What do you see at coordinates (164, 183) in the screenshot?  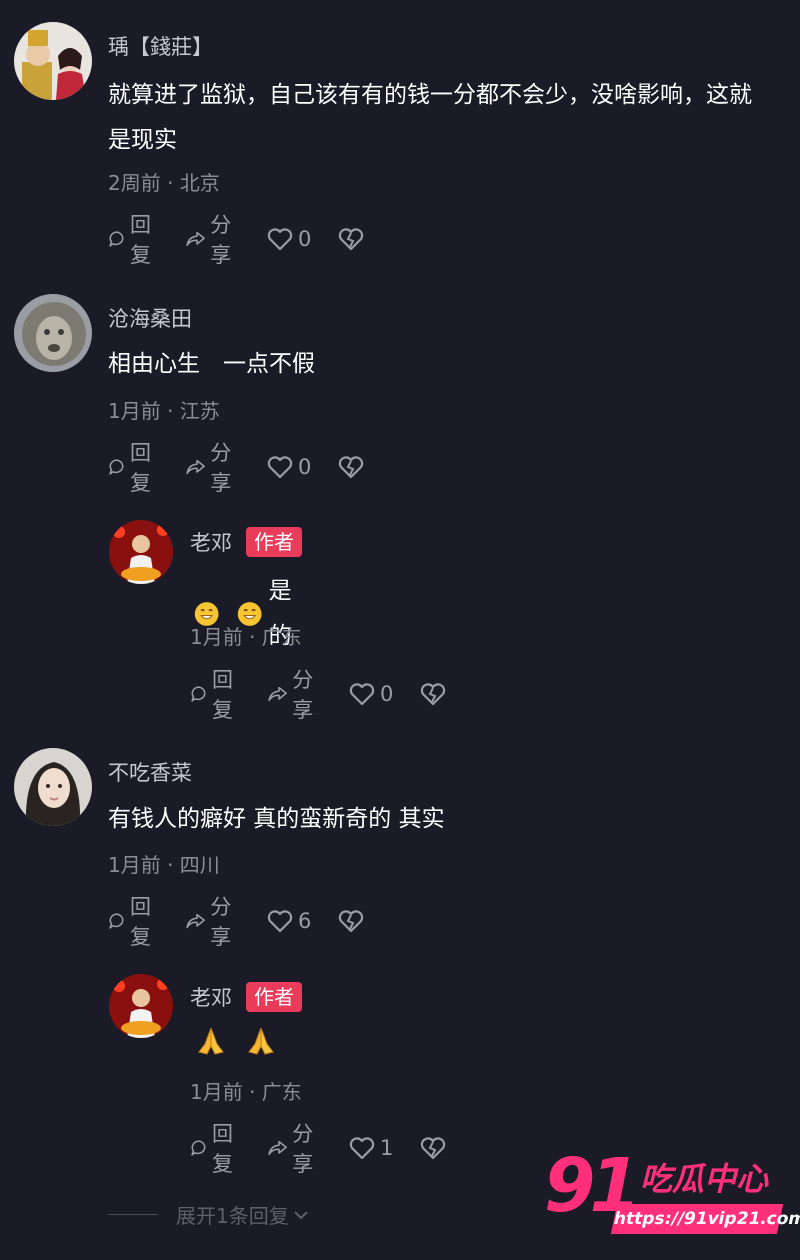 I see `comment-meta: 2周前 · 北京` at bounding box center [164, 183].